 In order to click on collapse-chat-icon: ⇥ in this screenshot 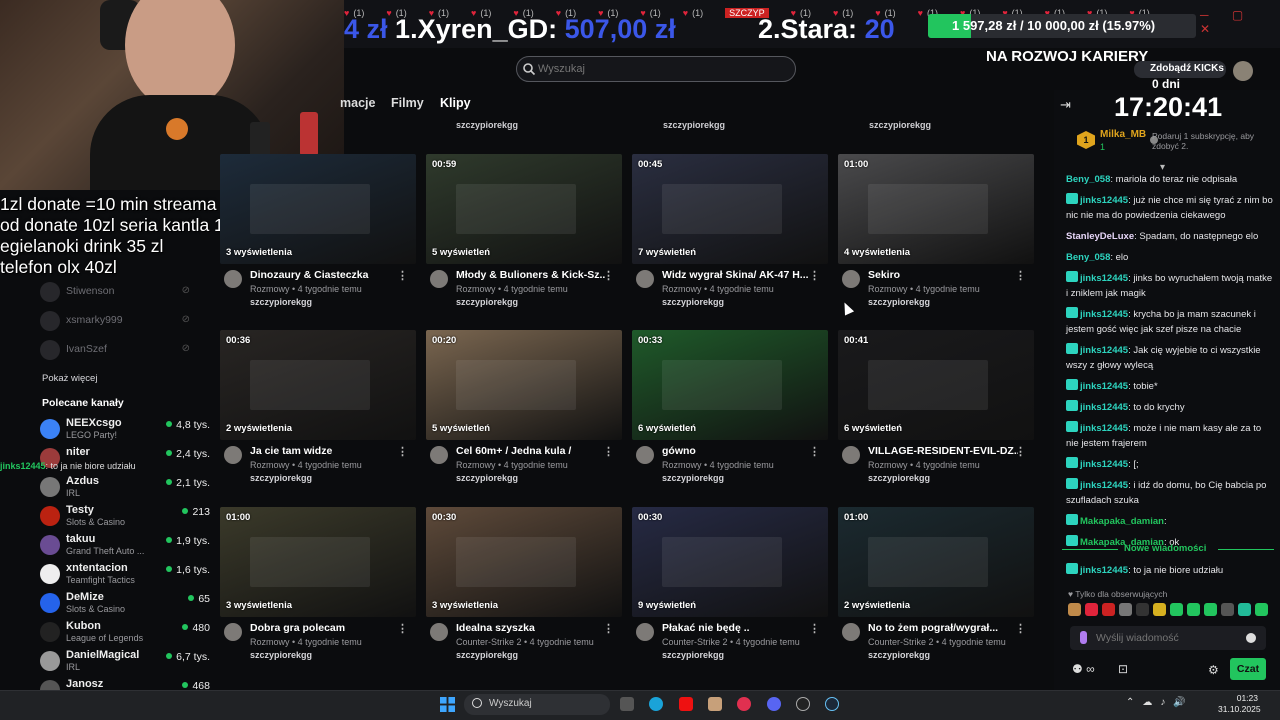, I will do `click(1065, 105)`.